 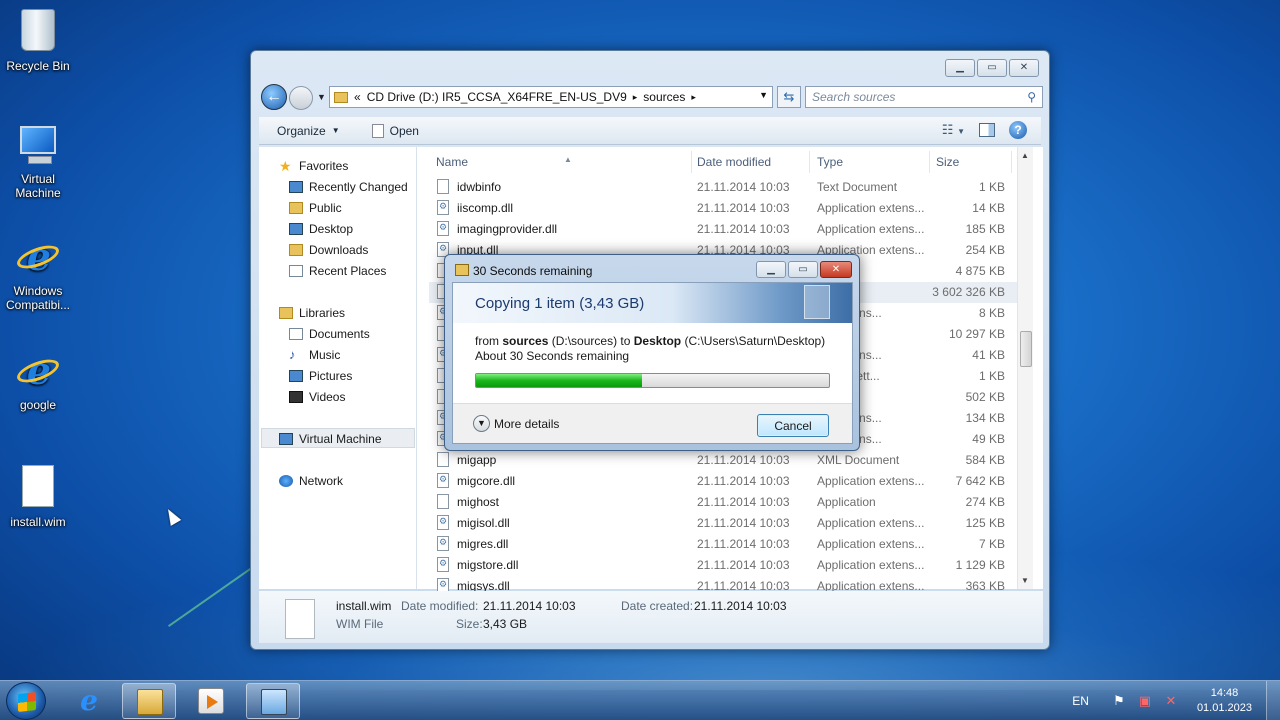 I want to click on search-input: Search sources ⚲, so click(x=924, y=97).